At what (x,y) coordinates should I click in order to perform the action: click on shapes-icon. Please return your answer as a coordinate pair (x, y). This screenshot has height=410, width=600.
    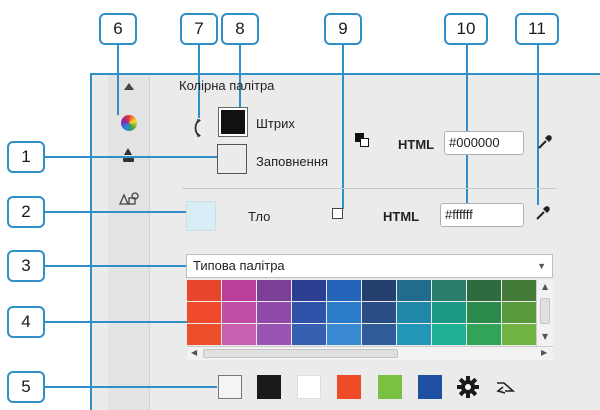
    Looking at the image, I should click on (128, 198).